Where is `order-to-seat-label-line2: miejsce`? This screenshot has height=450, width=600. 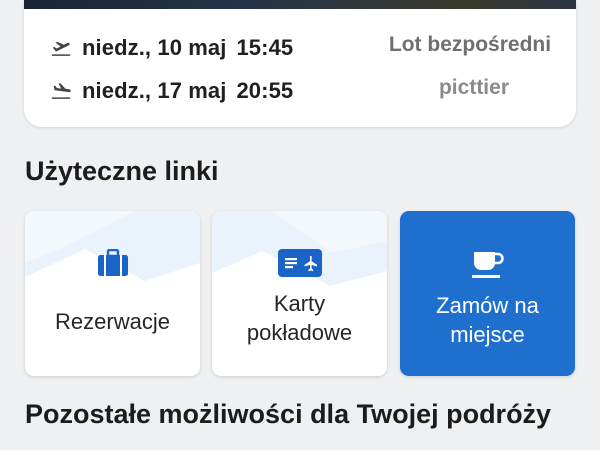
order-to-seat-label-line2: miejsce is located at coordinates (487, 334).